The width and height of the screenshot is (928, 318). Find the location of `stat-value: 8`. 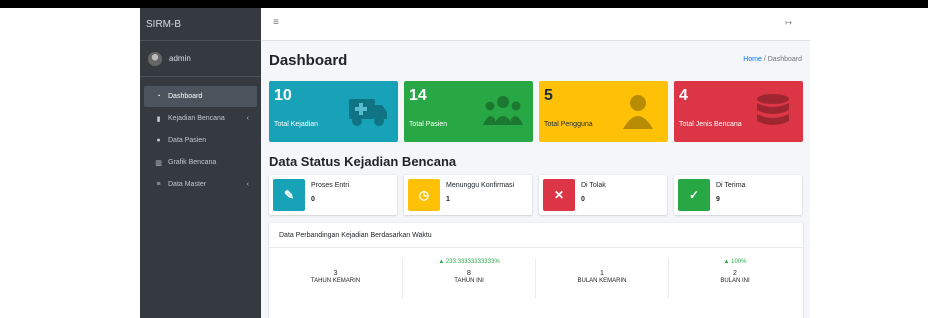

stat-value: 8 is located at coordinates (469, 273).